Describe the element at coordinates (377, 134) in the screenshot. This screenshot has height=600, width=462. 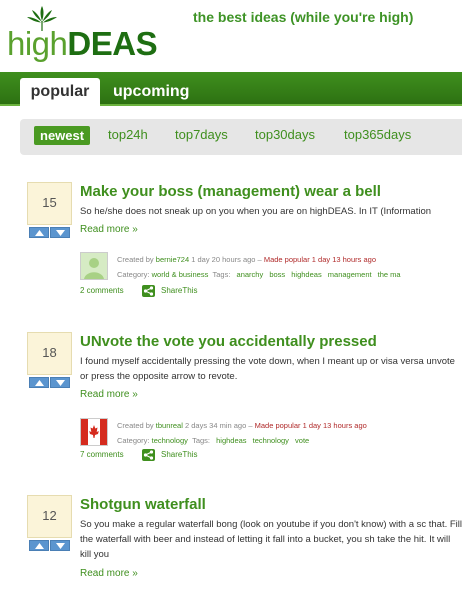
I see `filter-top365days: top365days` at that location.